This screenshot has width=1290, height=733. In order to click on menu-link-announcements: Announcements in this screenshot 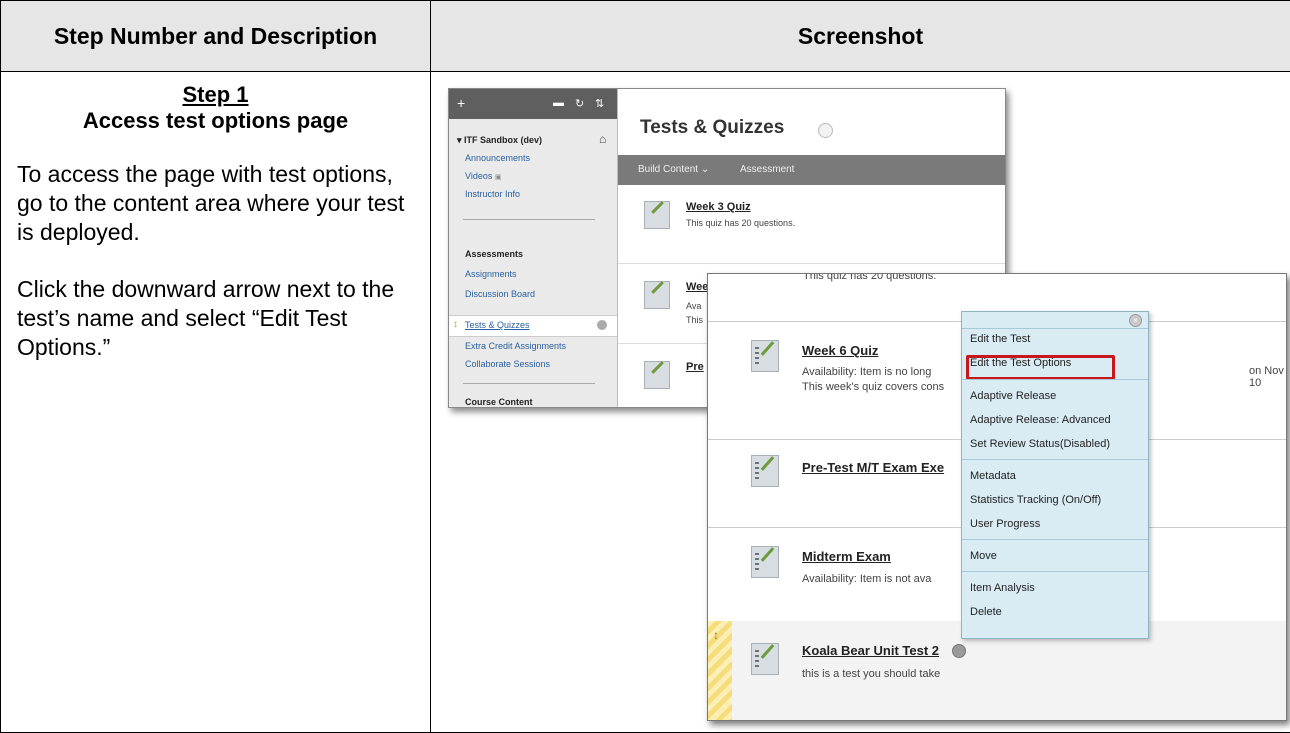, I will do `click(497, 158)`.